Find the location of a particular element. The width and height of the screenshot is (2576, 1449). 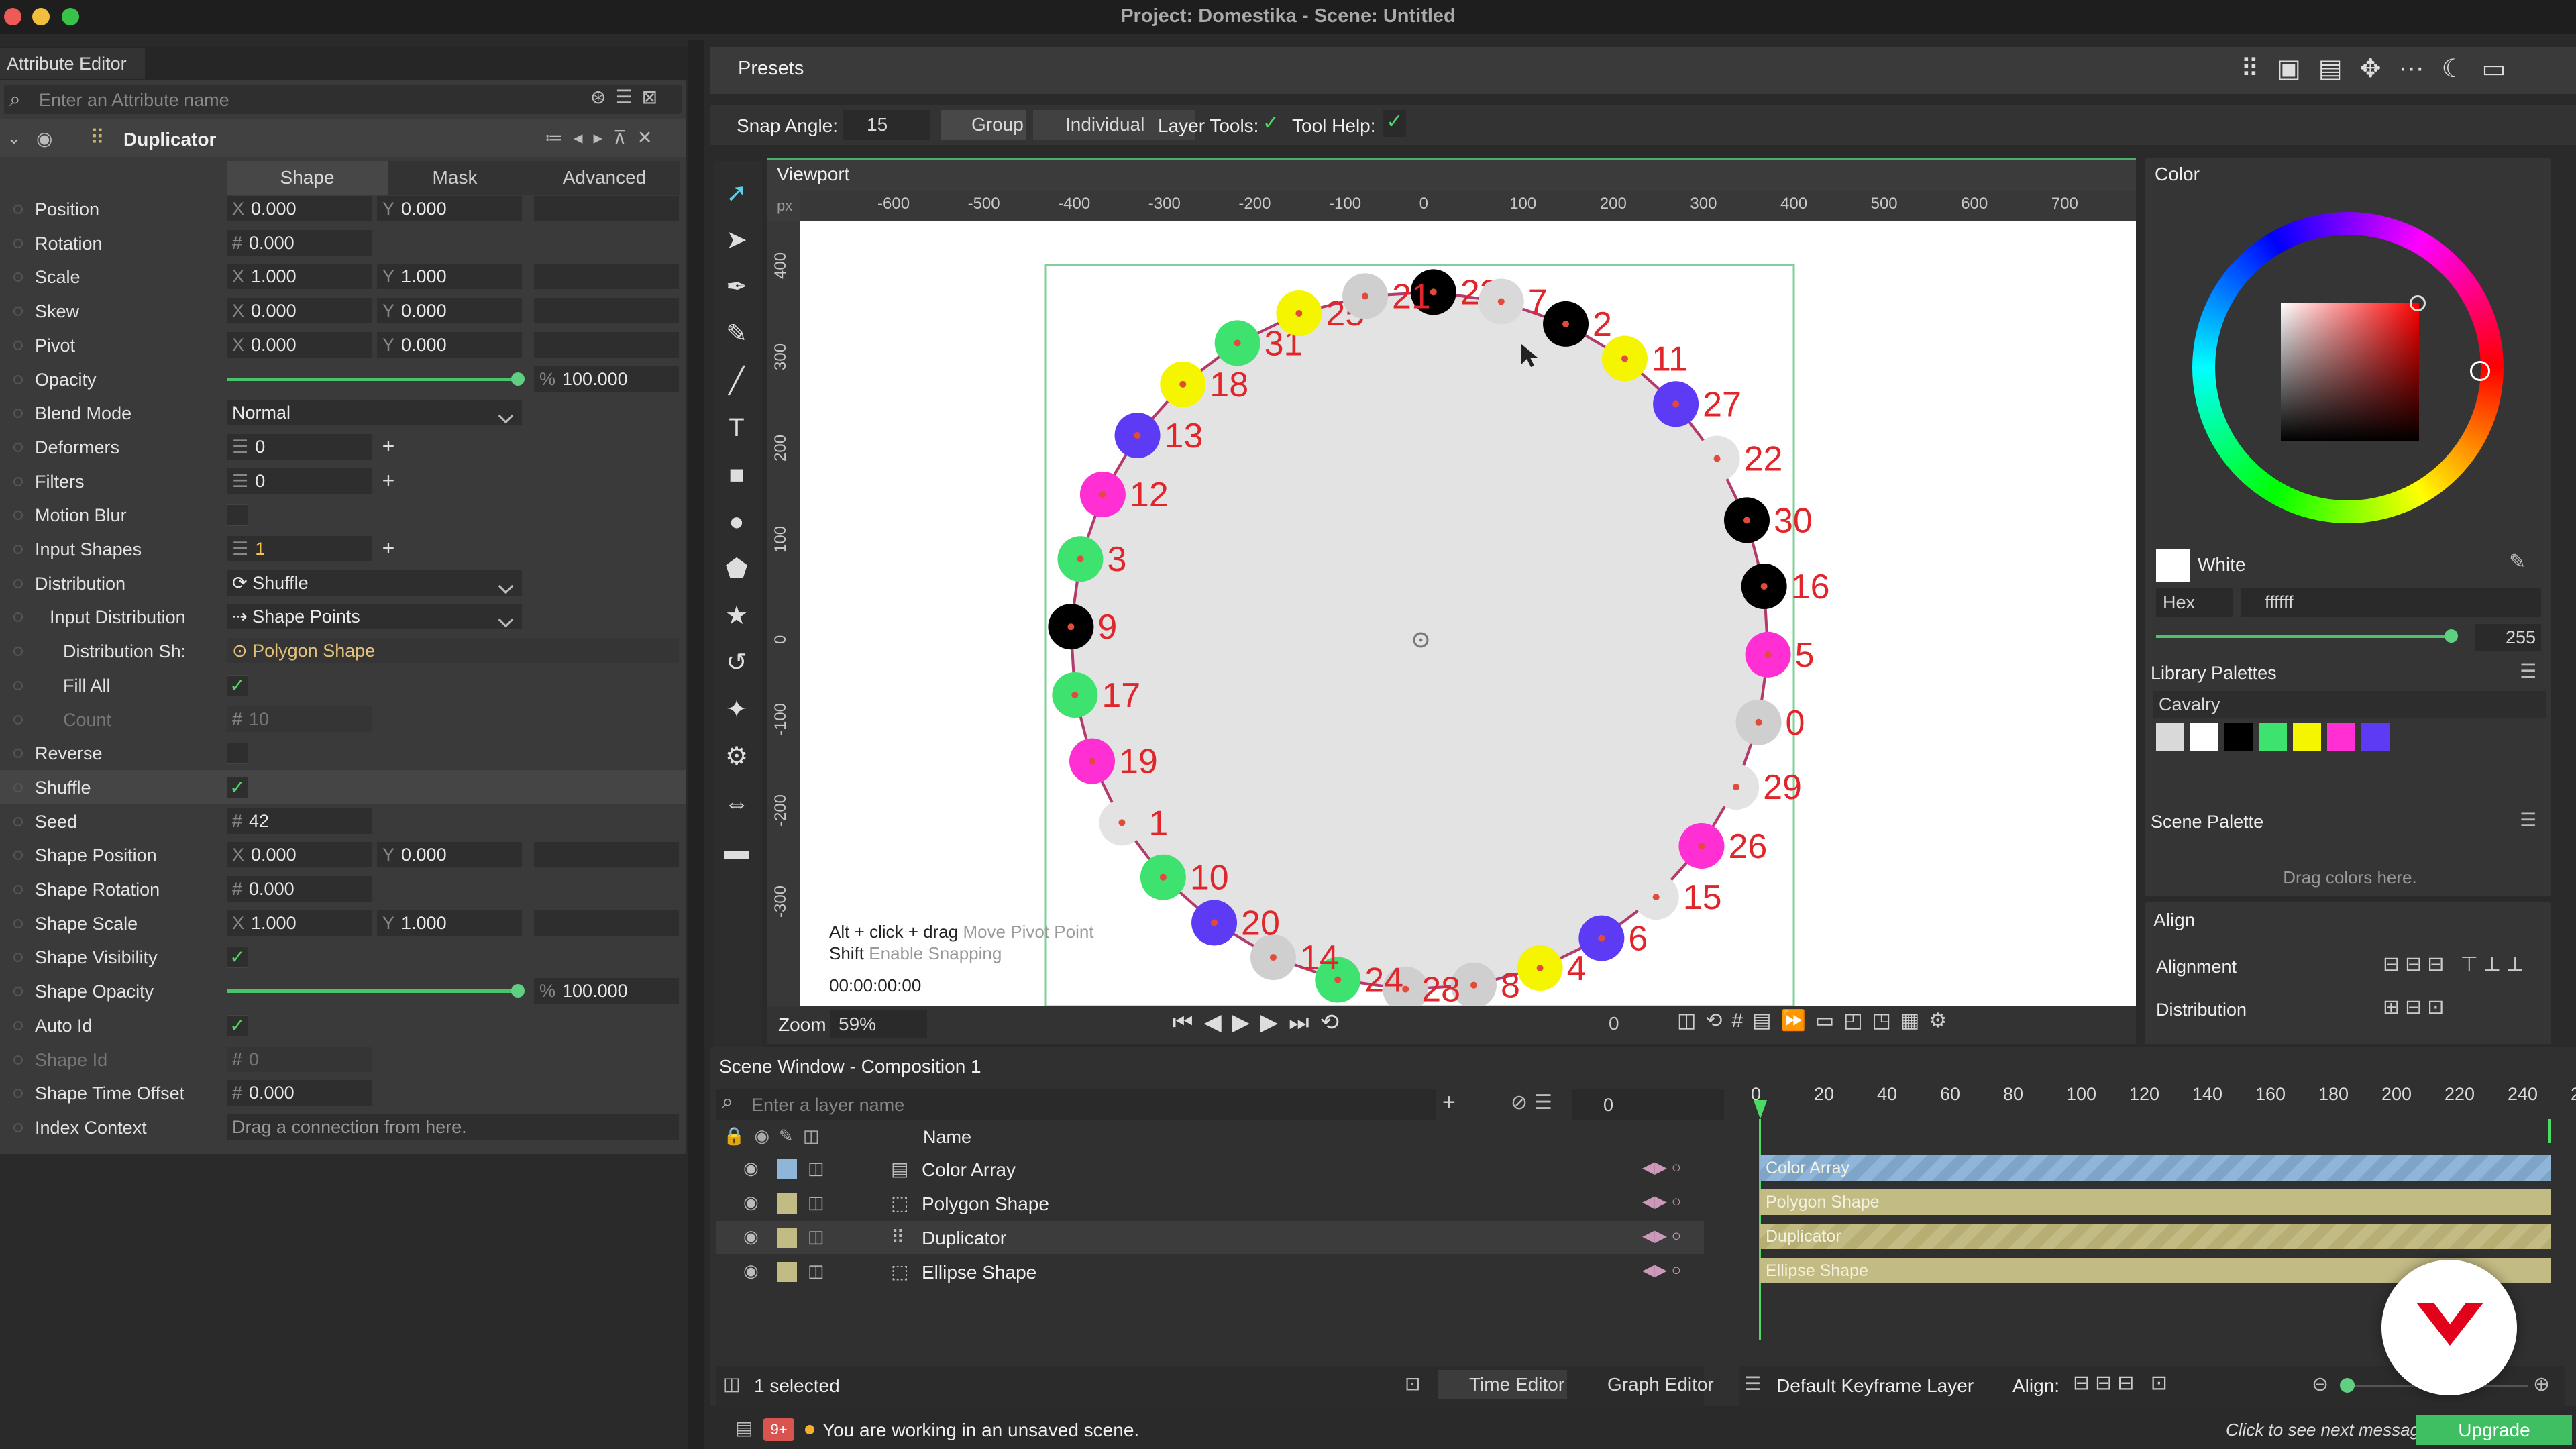

layer-row: ◉ ◫ ⬚ Polygon Shape ◀▶ ○ is located at coordinates (1210, 1203).